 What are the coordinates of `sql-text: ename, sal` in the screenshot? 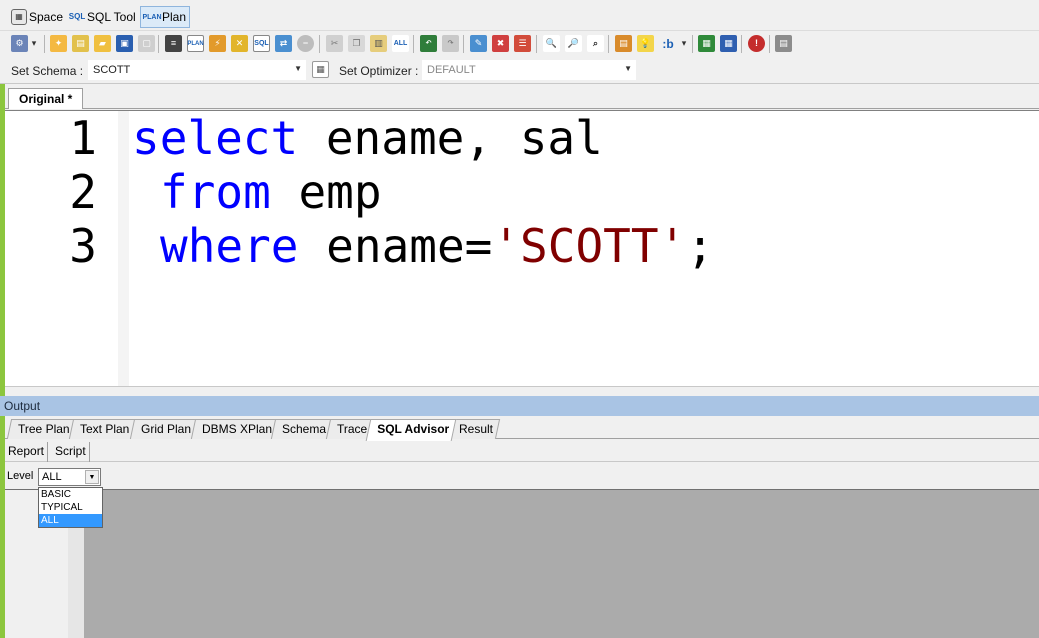 It's located at (450, 138).